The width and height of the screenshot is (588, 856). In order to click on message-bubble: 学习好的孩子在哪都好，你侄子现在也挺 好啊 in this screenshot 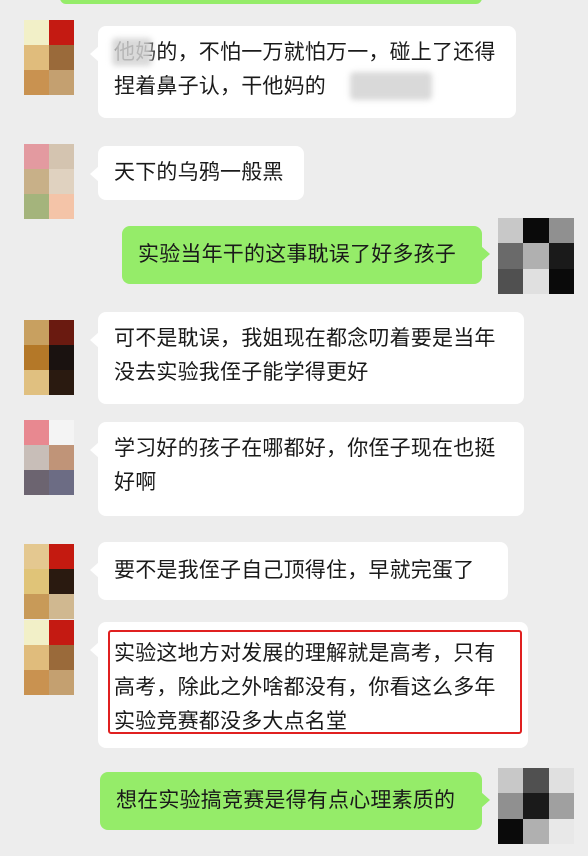, I will do `click(307, 469)`.